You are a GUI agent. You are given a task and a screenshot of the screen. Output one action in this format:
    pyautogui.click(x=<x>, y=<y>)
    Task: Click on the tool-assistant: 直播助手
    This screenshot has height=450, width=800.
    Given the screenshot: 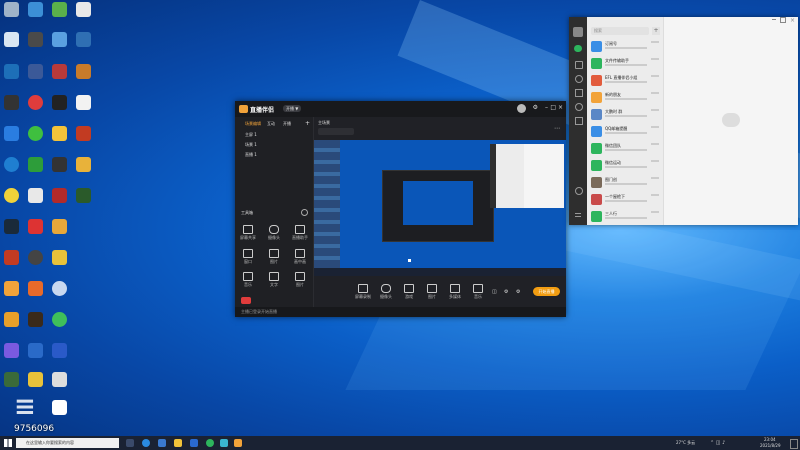 What is the action you would take?
    pyautogui.click(x=300, y=233)
    